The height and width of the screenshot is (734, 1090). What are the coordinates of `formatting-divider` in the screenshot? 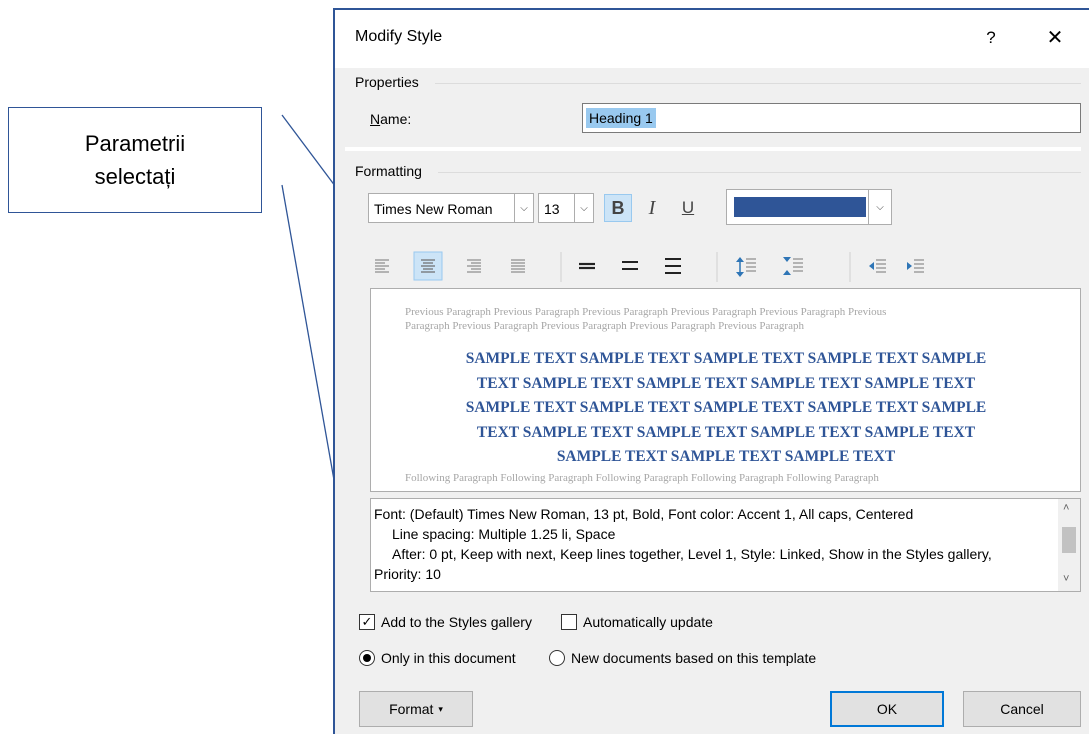 It's located at (713, 149).